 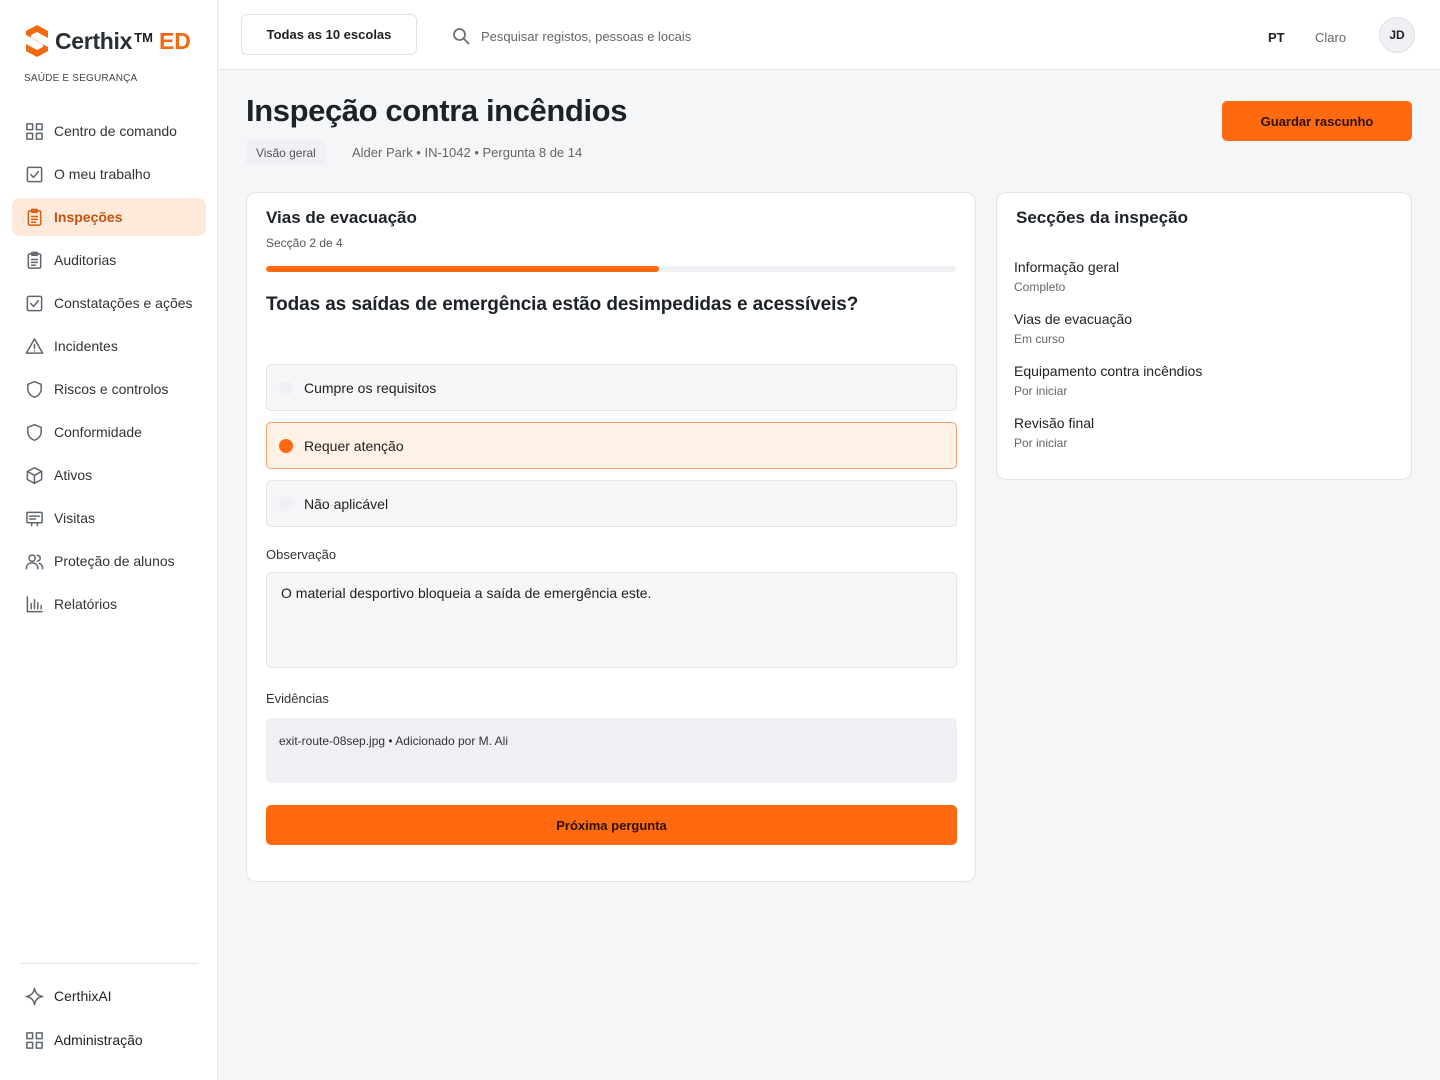 I want to click on sidebar-item-incidents: Incidentes, so click(x=109, y=346).